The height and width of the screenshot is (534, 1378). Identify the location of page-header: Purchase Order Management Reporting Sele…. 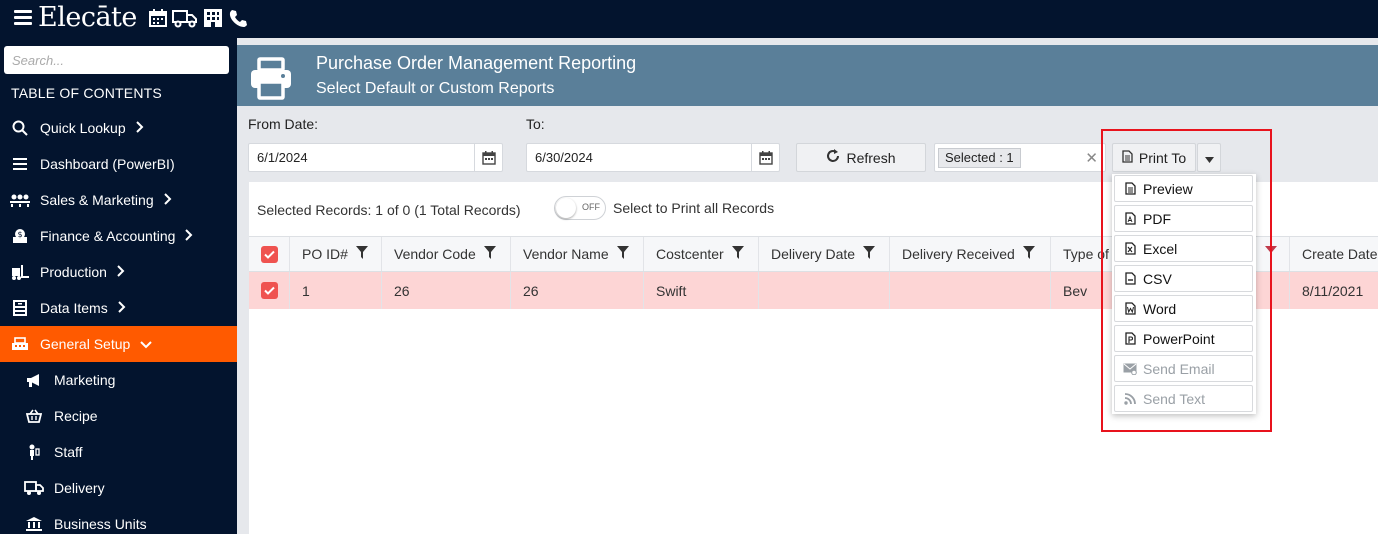
(807, 75).